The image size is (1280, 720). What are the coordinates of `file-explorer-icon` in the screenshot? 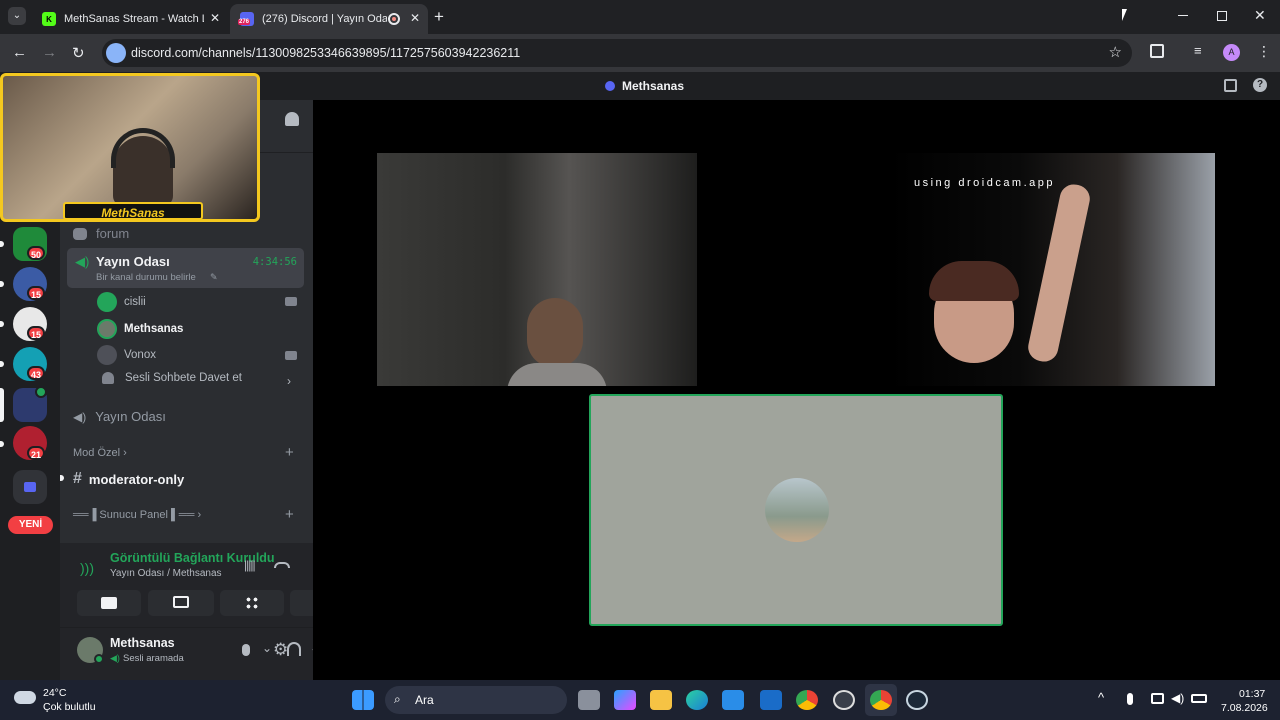 It's located at (661, 700).